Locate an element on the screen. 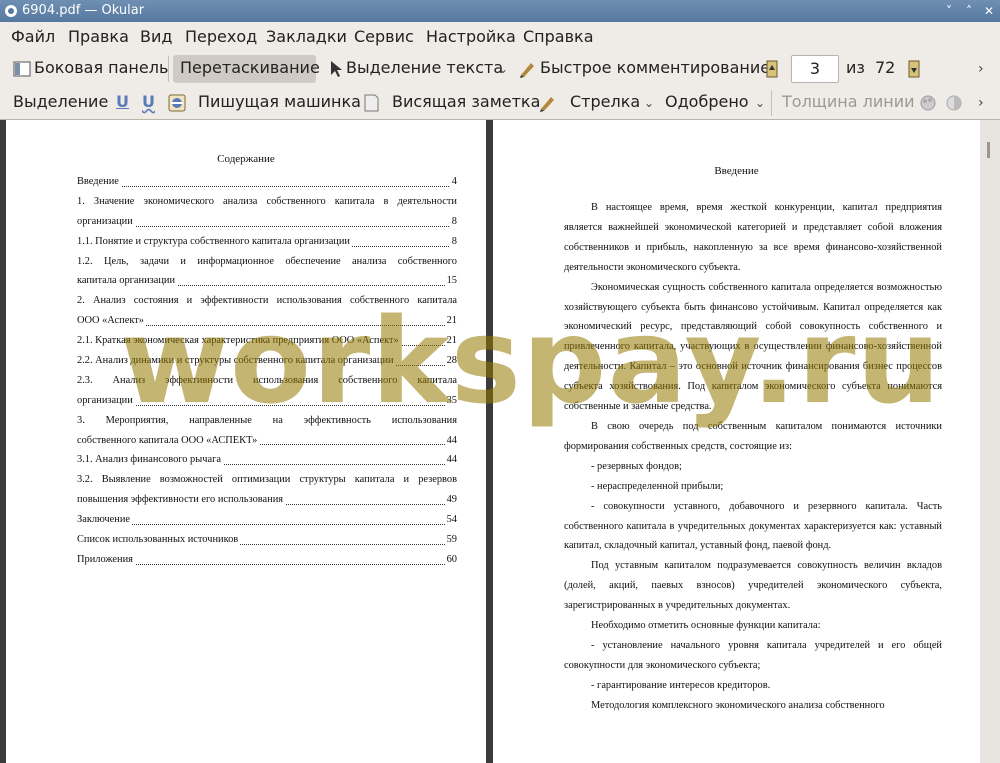 The image size is (1000, 763). toc-entry: собственного капитала ООО «АСПЕКТ» 44 is located at coordinates (267, 440).